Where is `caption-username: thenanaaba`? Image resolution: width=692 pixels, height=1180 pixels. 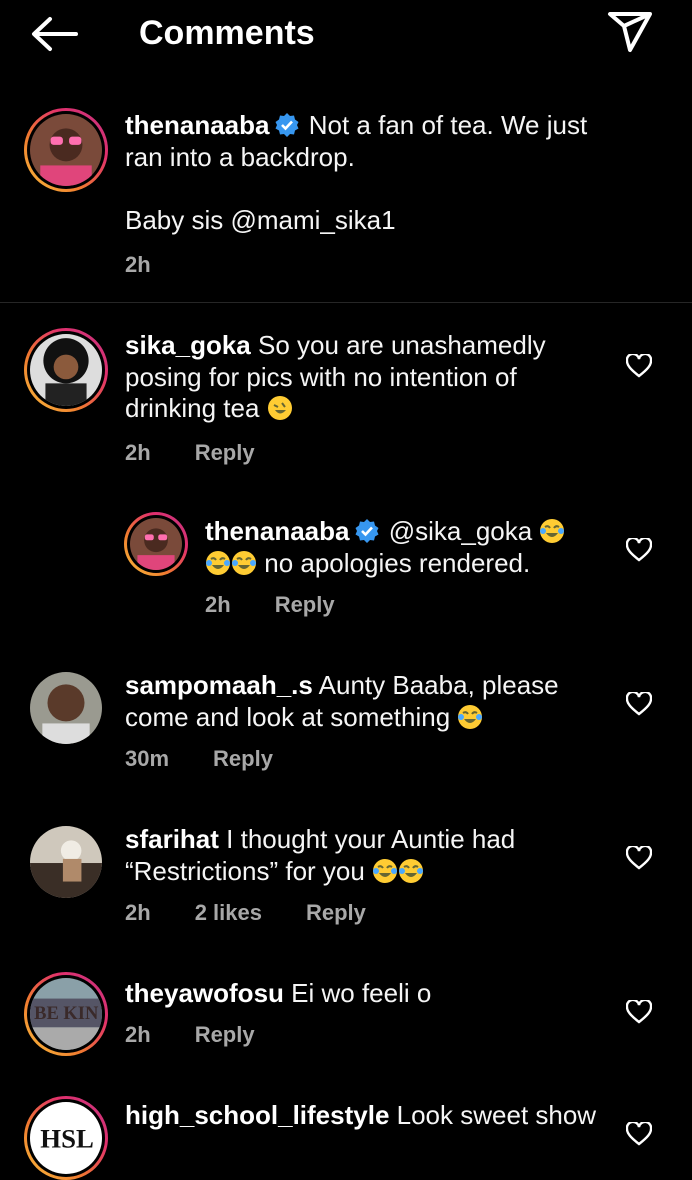 caption-username: thenanaaba is located at coordinates (197, 125).